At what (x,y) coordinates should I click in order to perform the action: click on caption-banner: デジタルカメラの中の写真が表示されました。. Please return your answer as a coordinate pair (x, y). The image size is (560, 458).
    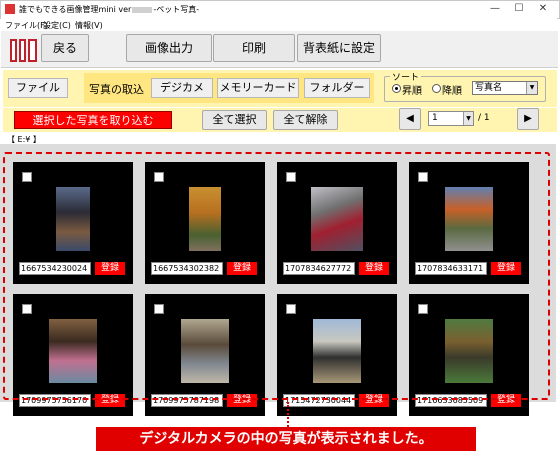
    Looking at the image, I should click on (286, 439).